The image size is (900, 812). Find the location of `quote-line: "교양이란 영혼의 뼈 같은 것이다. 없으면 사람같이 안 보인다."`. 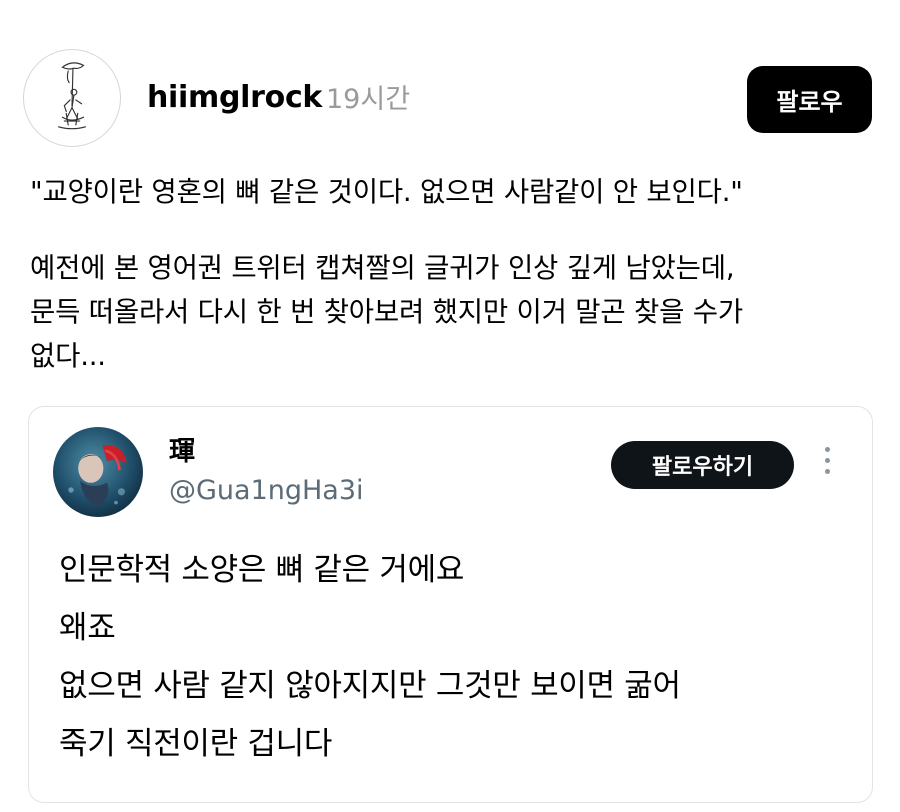

quote-line: "교양이란 영혼의 뼈 같은 것이다. 없으면 사람같이 안 보인다." is located at coordinates (386, 192).